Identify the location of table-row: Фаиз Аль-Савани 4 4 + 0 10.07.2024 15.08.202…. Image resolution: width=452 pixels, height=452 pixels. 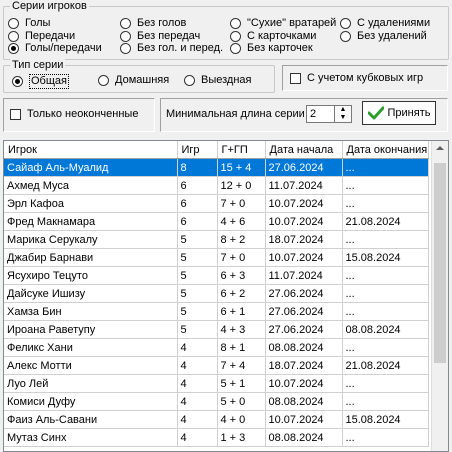
(216, 419).